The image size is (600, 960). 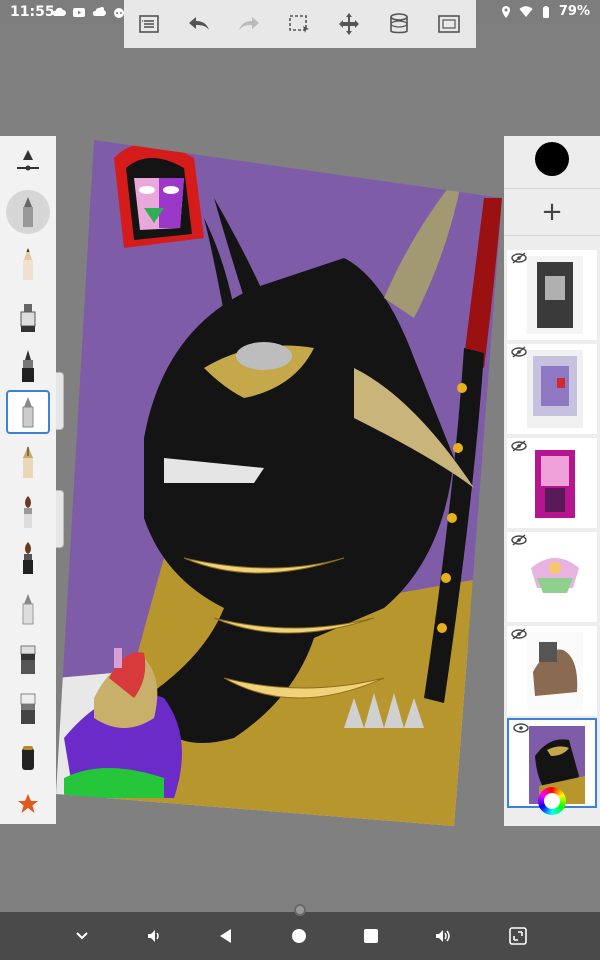 I want to click on status-time: 11:55, so click(x=32, y=12).